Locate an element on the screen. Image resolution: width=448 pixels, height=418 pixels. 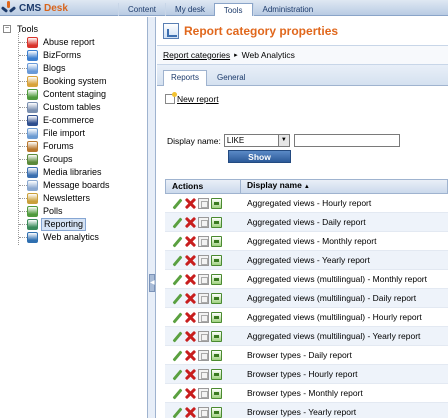
tree-item-booking-system: Booking system is located at coordinates (62, 81).